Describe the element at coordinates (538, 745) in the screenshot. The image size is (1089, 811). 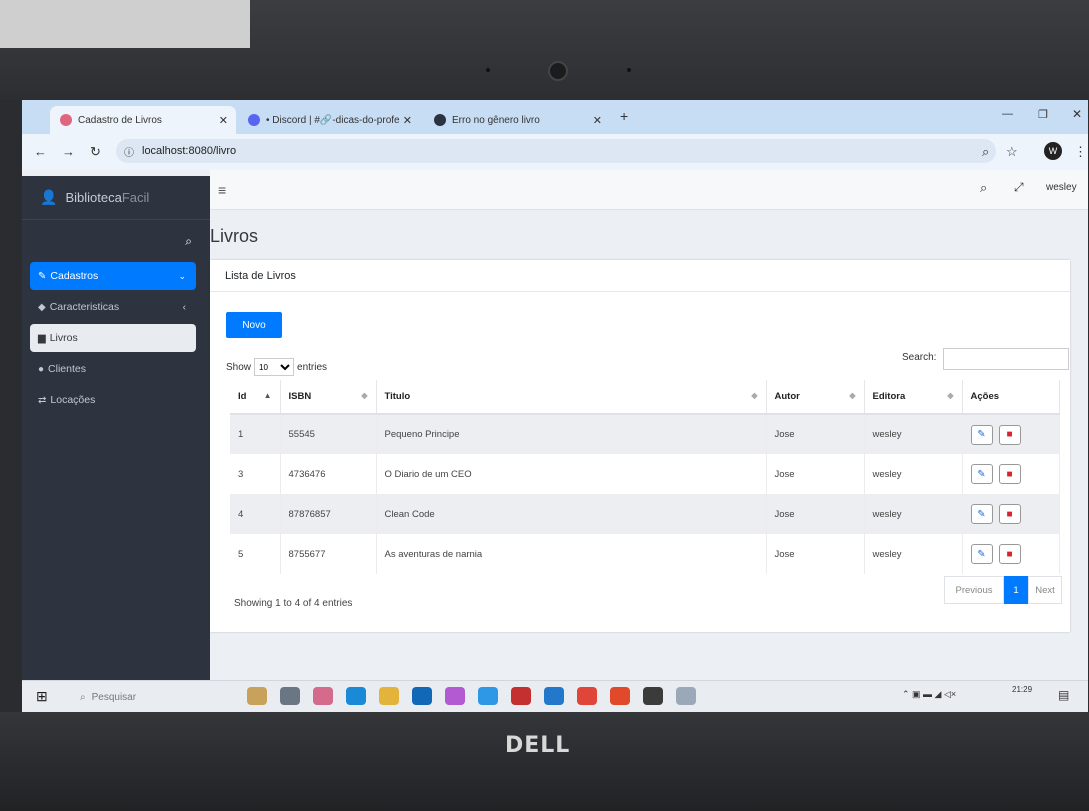
I see `dell-logo: DELL` at that location.